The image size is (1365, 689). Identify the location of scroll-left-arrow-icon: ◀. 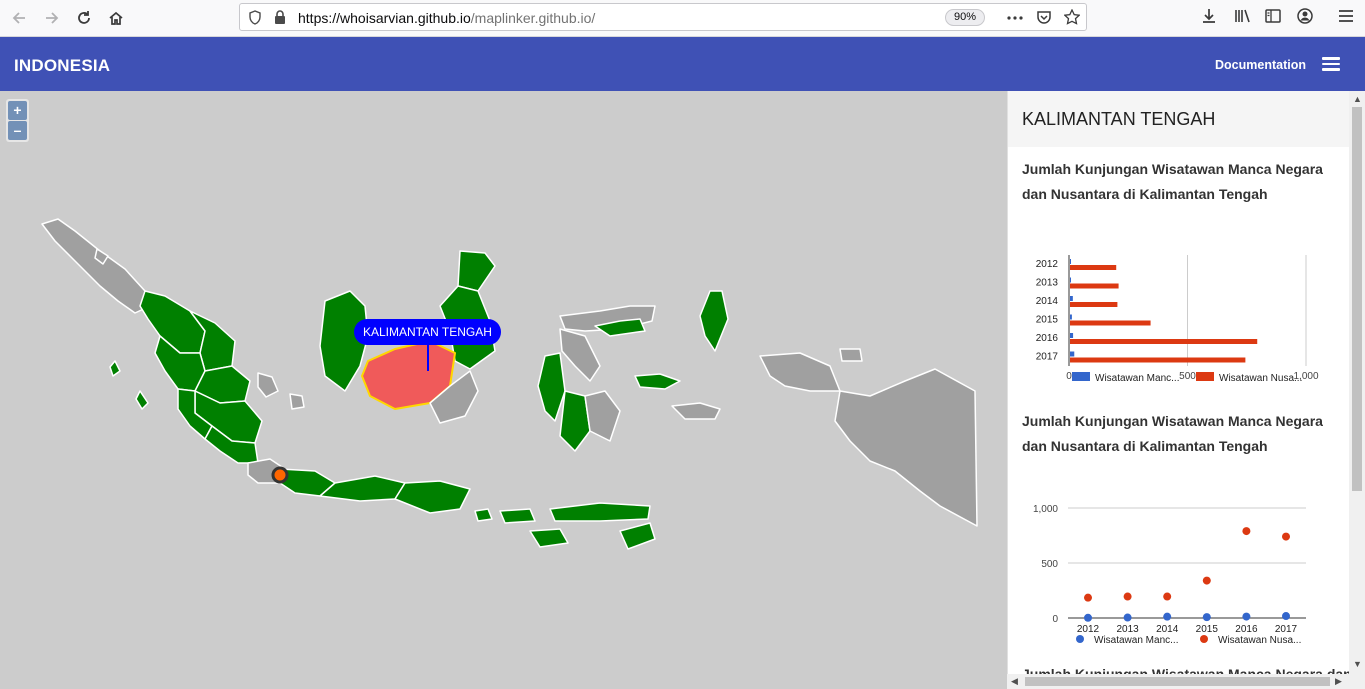
(1014, 681).